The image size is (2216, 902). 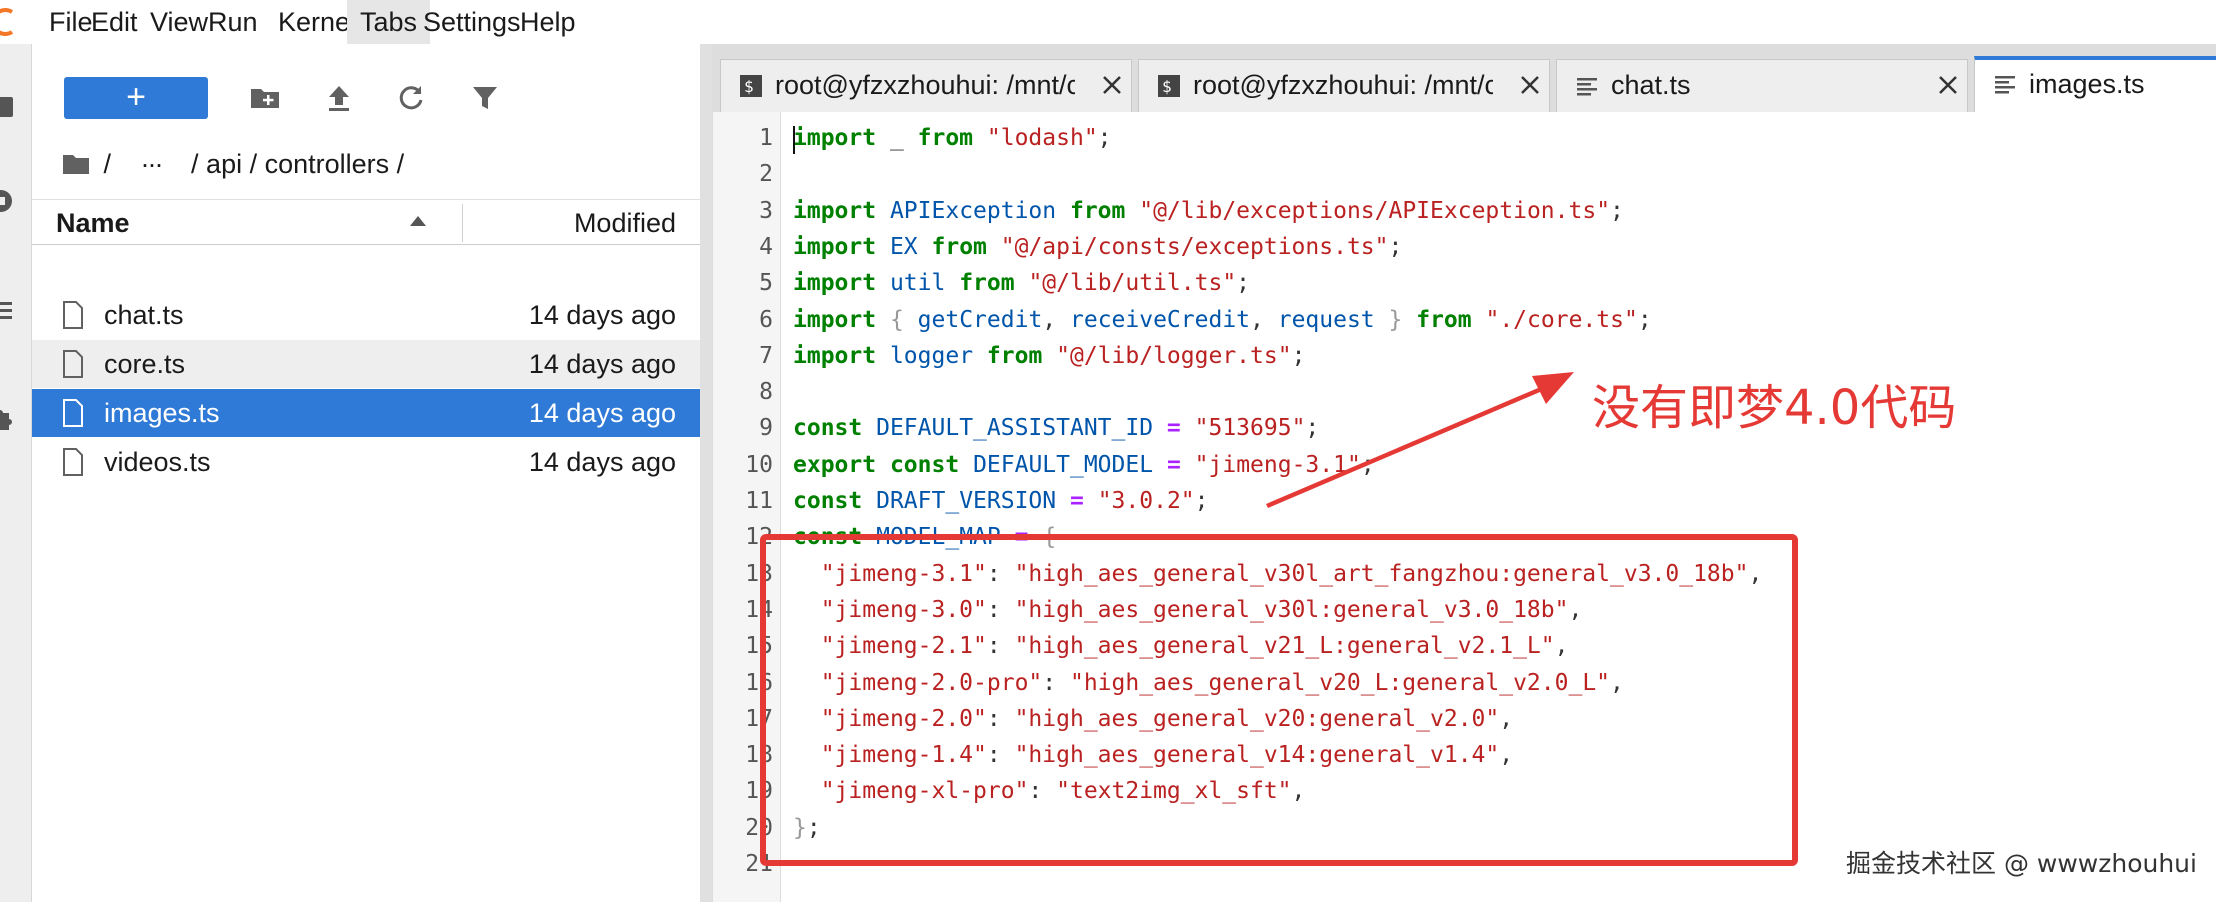 What do you see at coordinates (1762, 85) in the screenshot?
I see `tab-chat-ts: chat.ts` at bounding box center [1762, 85].